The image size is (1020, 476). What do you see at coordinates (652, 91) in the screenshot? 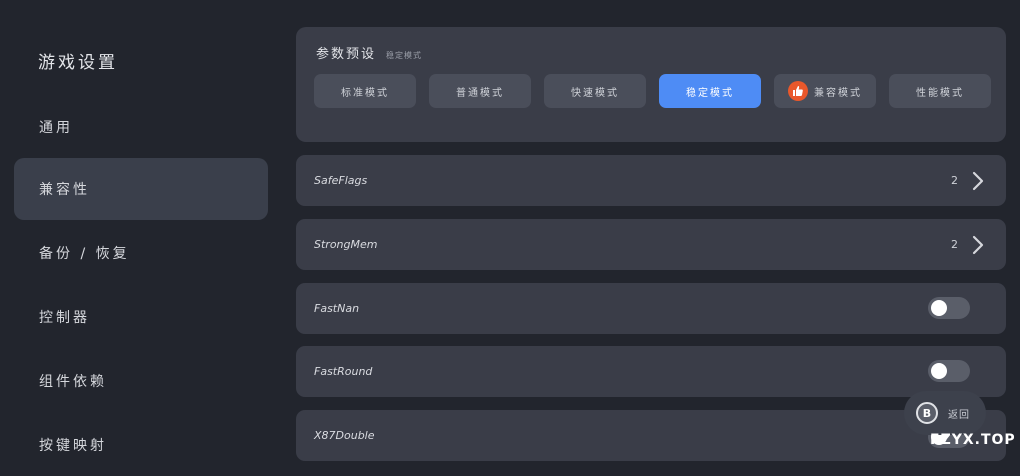
I see `preset-button-row: 标准模式 普通模式 快速模式 稳定模式 兼容模式 性能模式` at bounding box center [652, 91].